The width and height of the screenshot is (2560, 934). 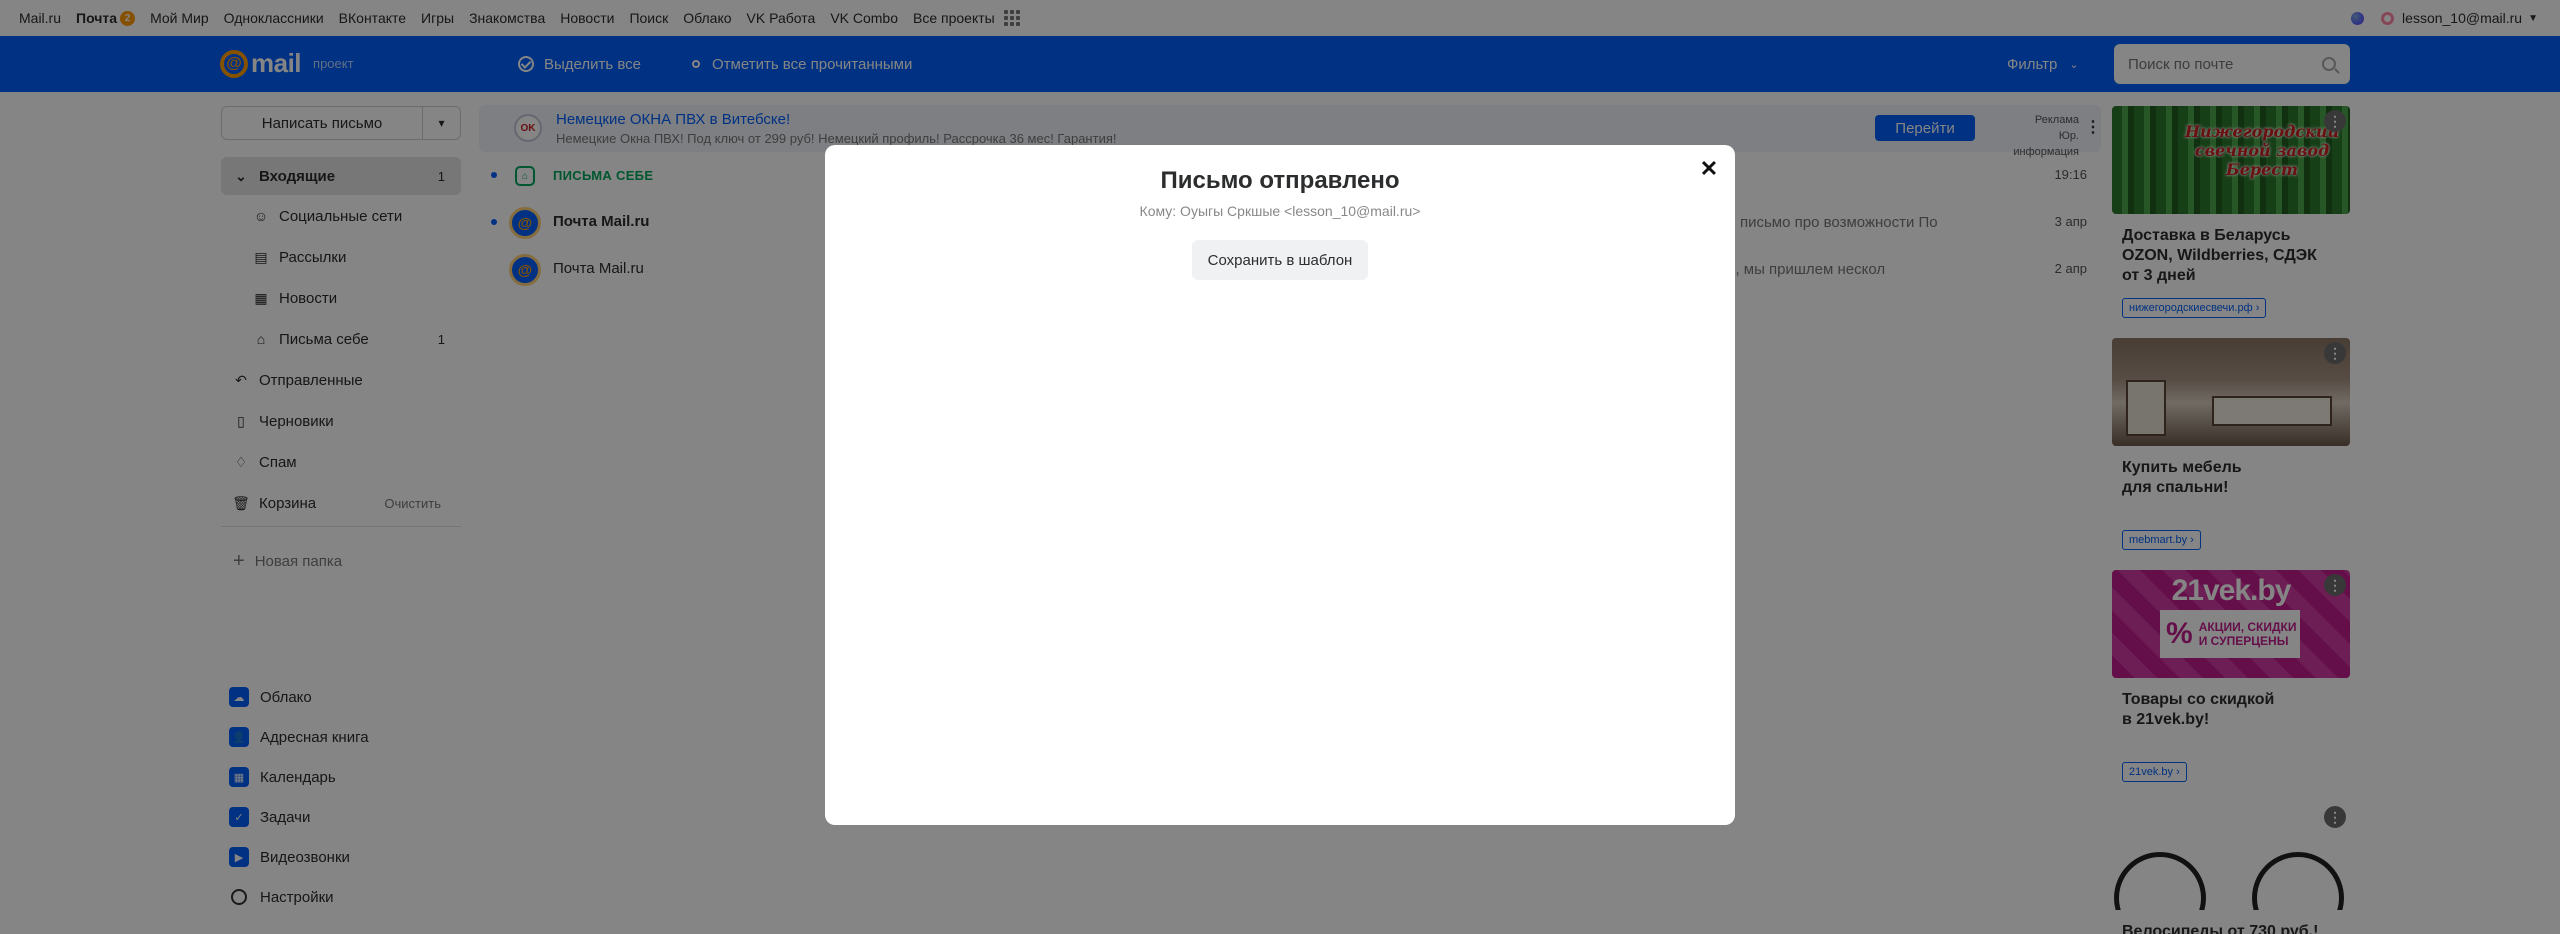 What do you see at coordinates (1280, 211) in the screenshot?
I see `dialog-recipient: Кому: Оуыгы Сркшые <lesson_10@mail.ru>` at bounding box center [1280, 211].